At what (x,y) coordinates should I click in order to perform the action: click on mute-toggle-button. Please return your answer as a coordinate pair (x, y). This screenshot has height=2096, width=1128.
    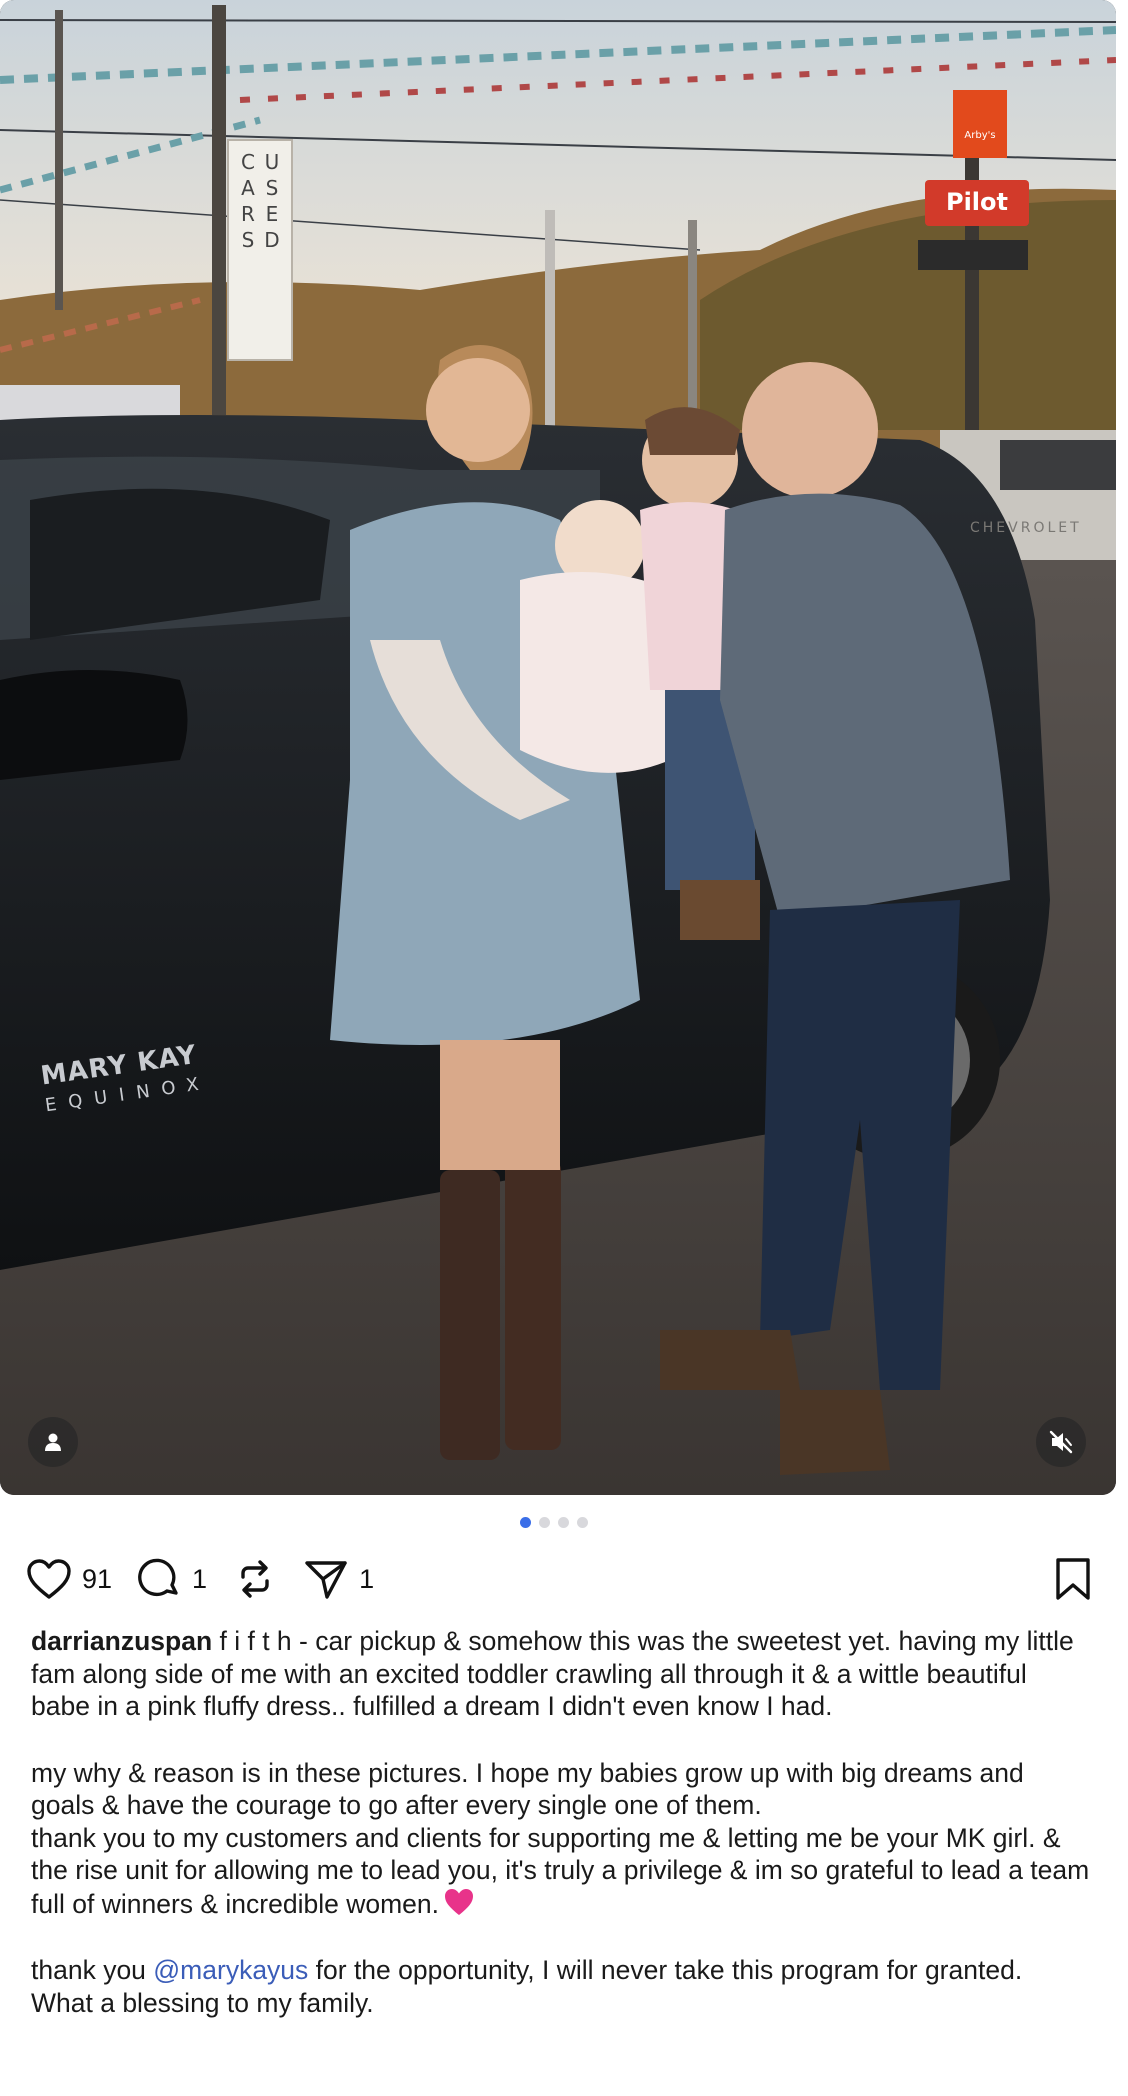
    Looking at the image, I should click on (1061, 1442).